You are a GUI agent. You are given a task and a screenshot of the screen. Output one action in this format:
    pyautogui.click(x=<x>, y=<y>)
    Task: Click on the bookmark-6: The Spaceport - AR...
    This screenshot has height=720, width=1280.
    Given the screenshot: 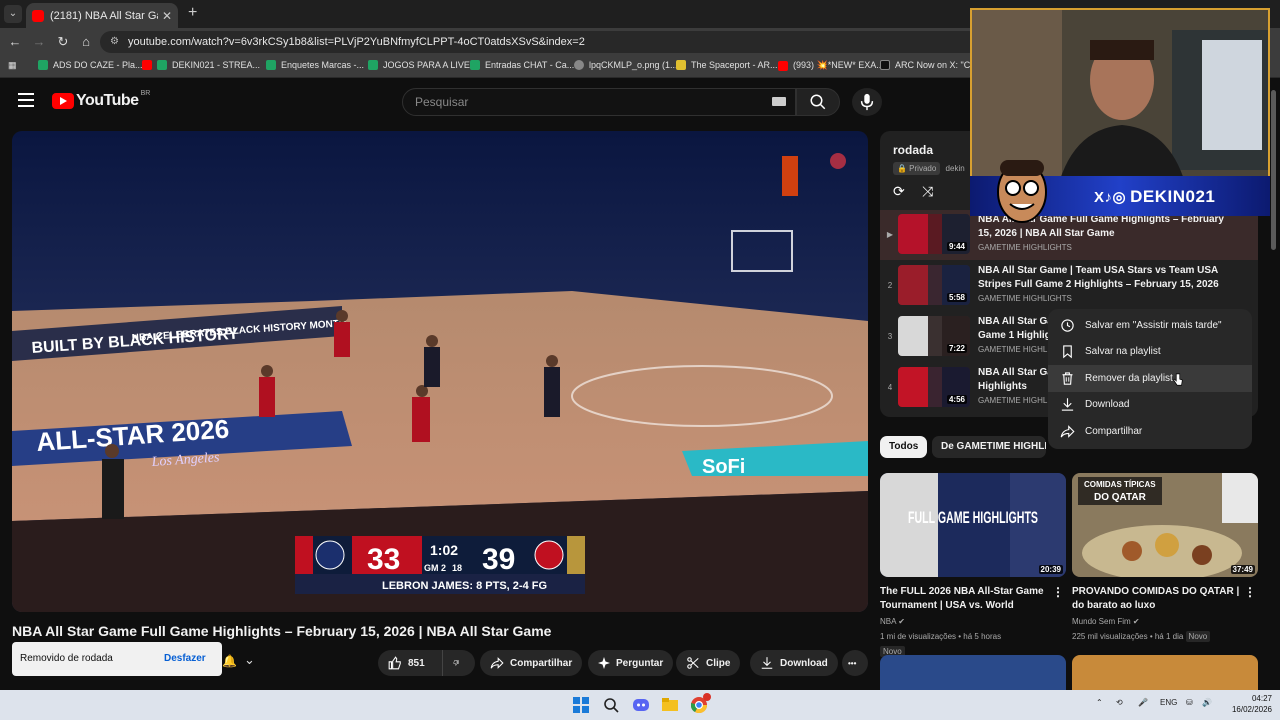 What is the action you would take?
    pyautogui.click(x=727, y=65)
    